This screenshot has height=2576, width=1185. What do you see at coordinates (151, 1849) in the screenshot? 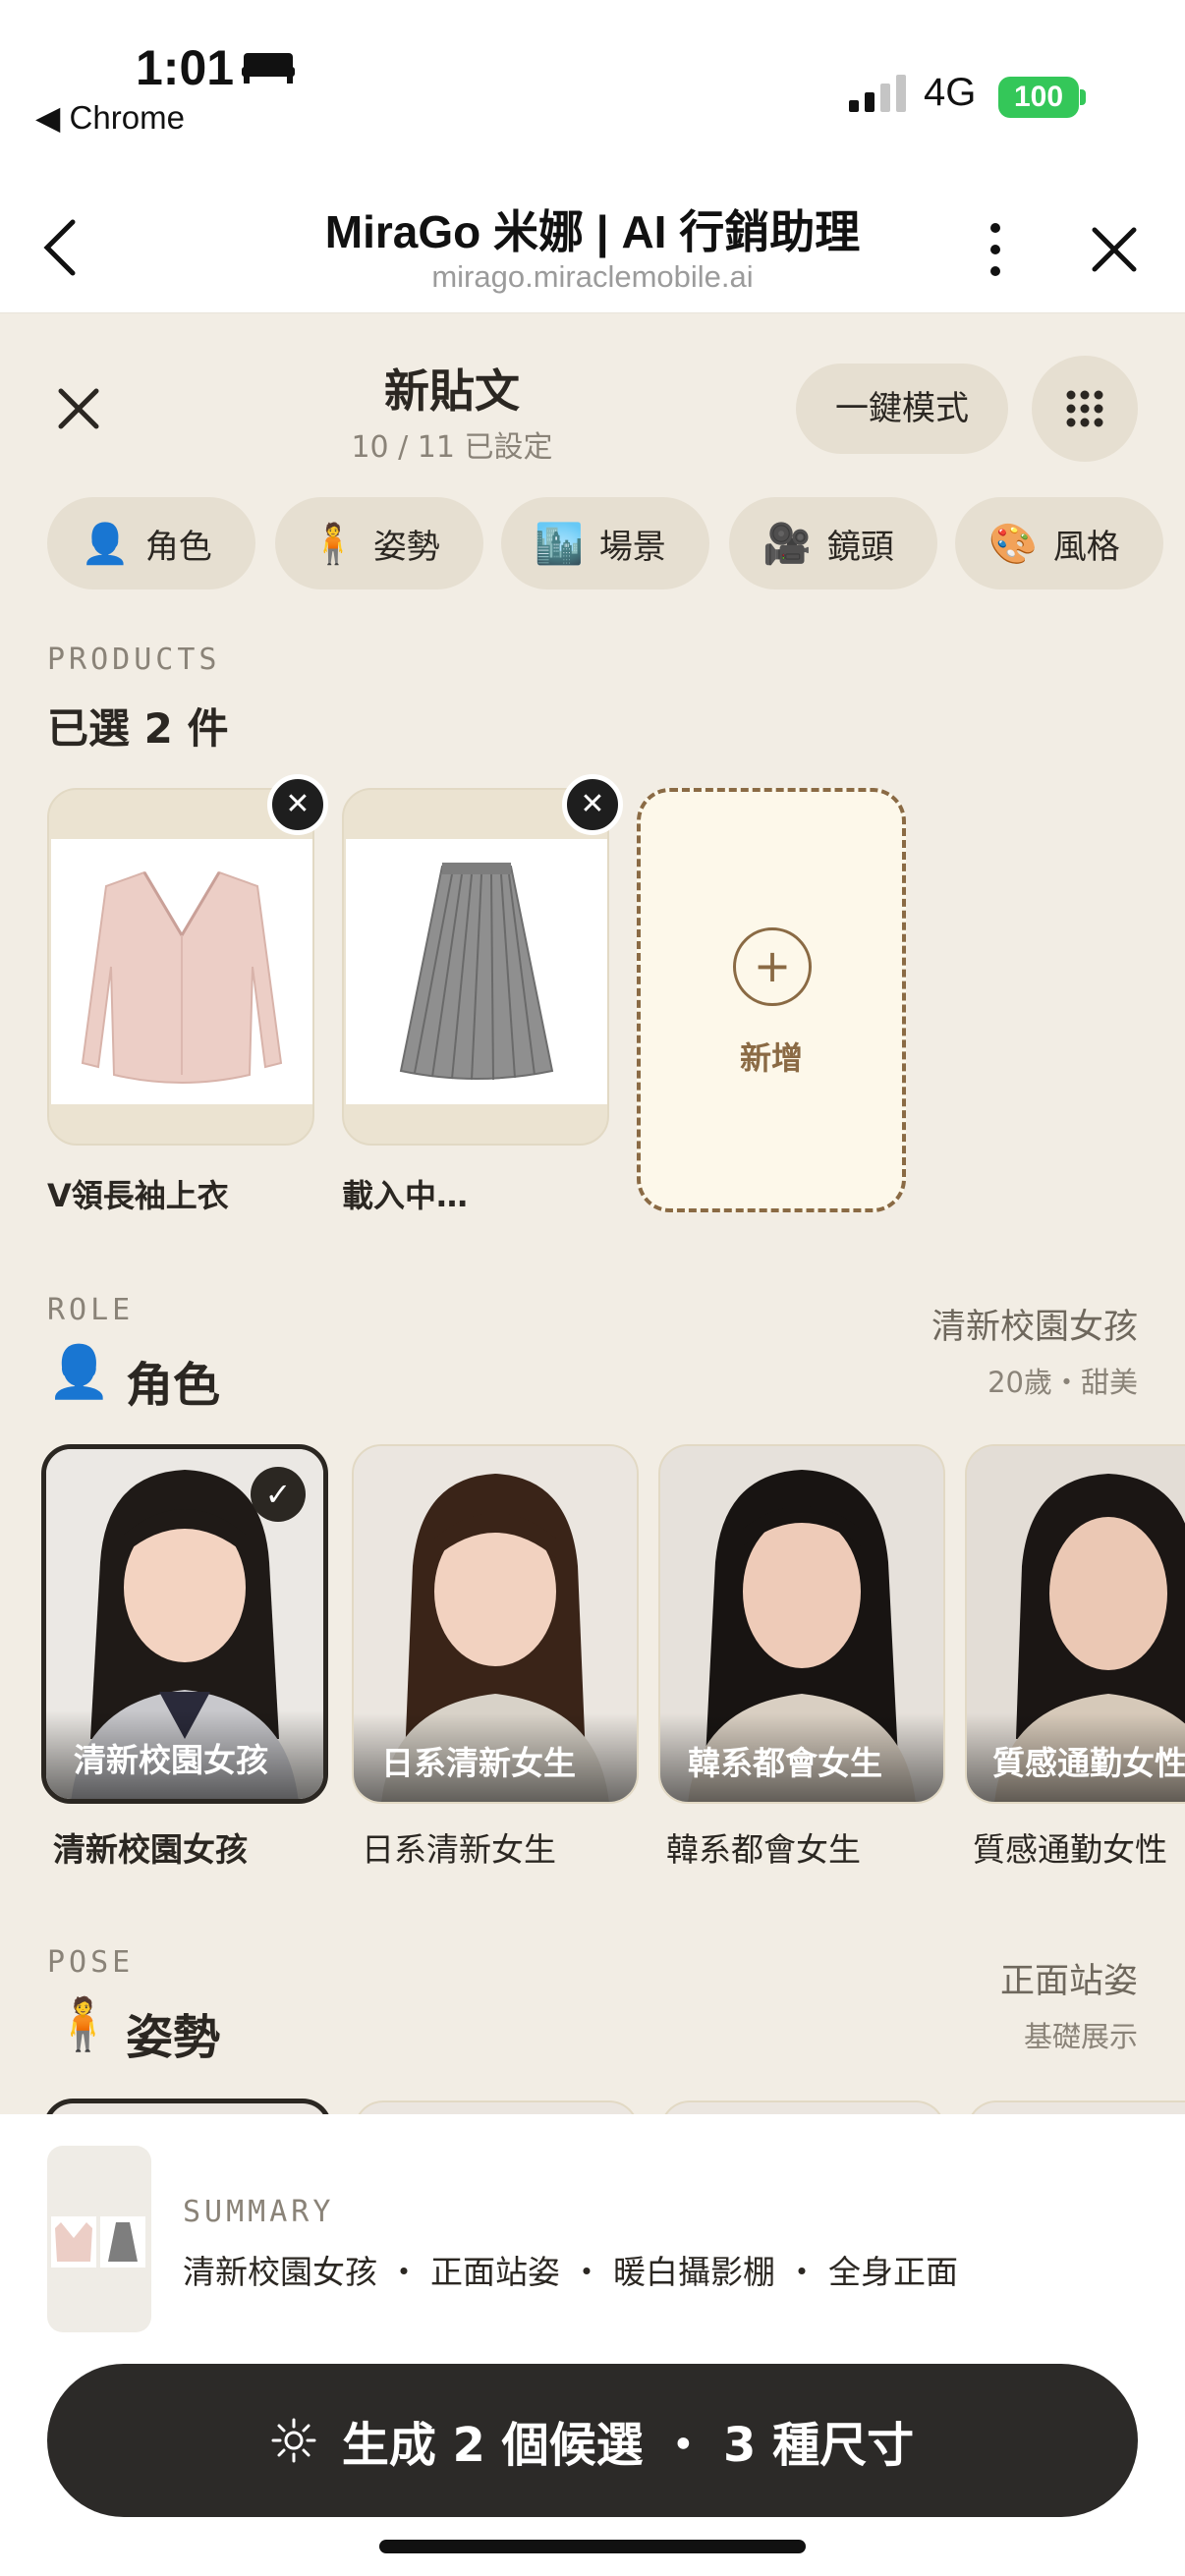
I see `role-card-label: 清新校園女孩` at bounding box center [151, 1849].